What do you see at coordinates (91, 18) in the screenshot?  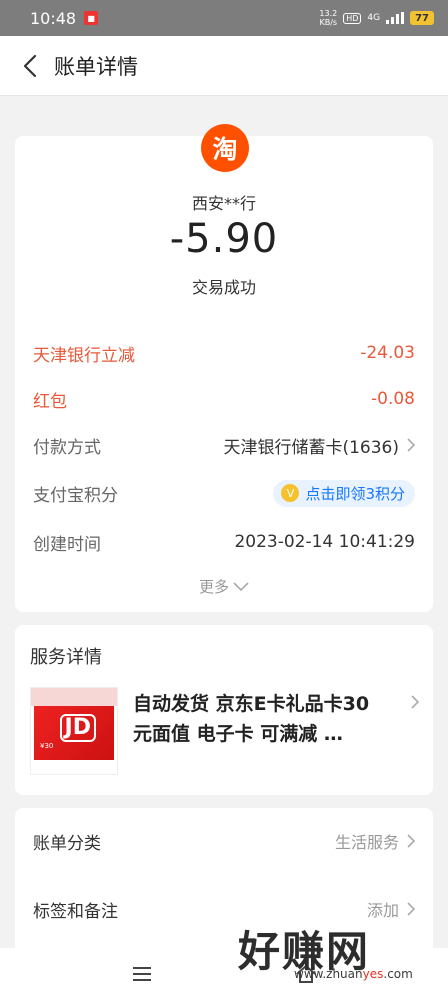 I see `app-notification-icon: ■` at bounding box center [91, 18].